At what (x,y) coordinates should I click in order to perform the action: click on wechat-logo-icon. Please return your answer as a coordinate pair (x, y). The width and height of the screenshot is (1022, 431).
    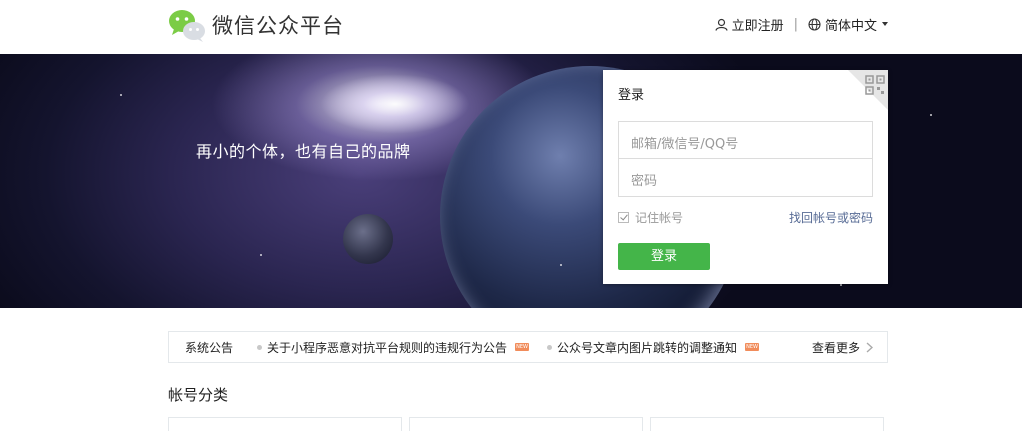
    Looking at the image, I should click on (187, 25).